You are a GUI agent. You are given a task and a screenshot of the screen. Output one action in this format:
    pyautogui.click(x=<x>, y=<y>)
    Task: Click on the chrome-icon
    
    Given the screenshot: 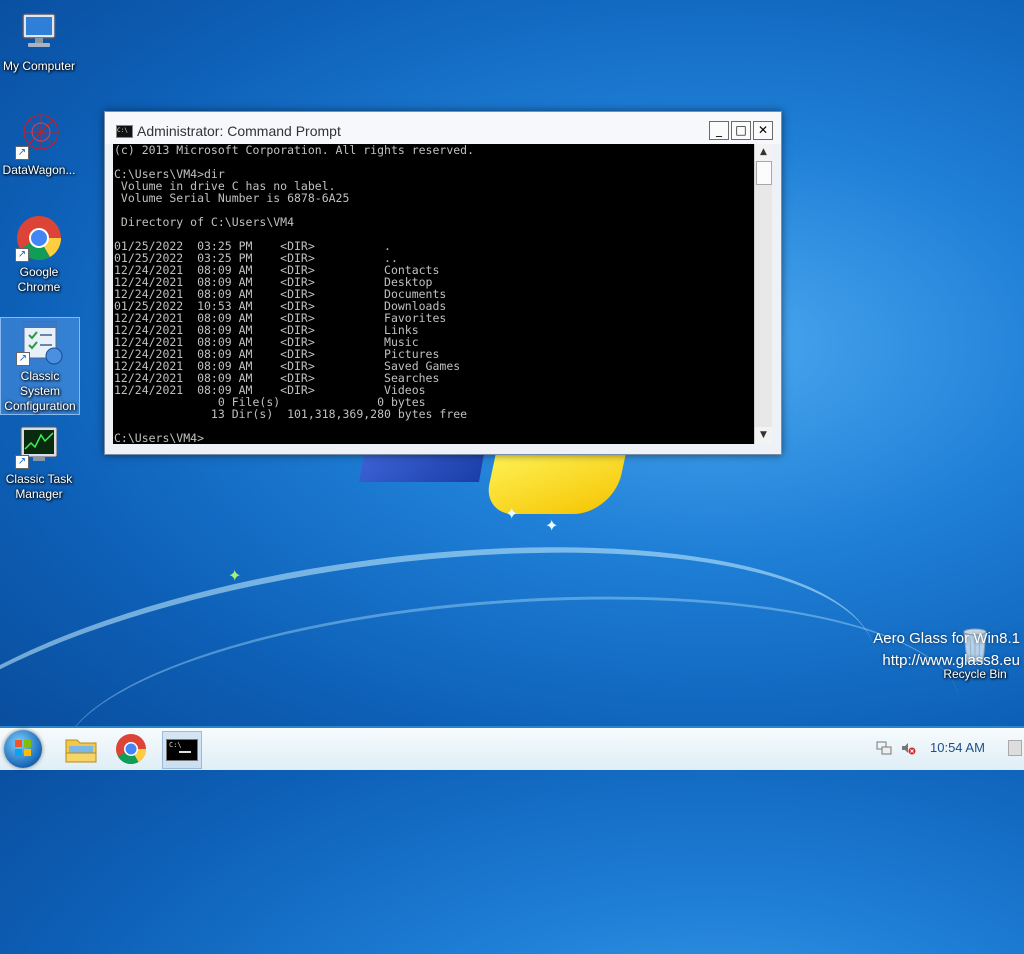 What is the action you would take?
    pyautogui.click(x=131, y=749)
    